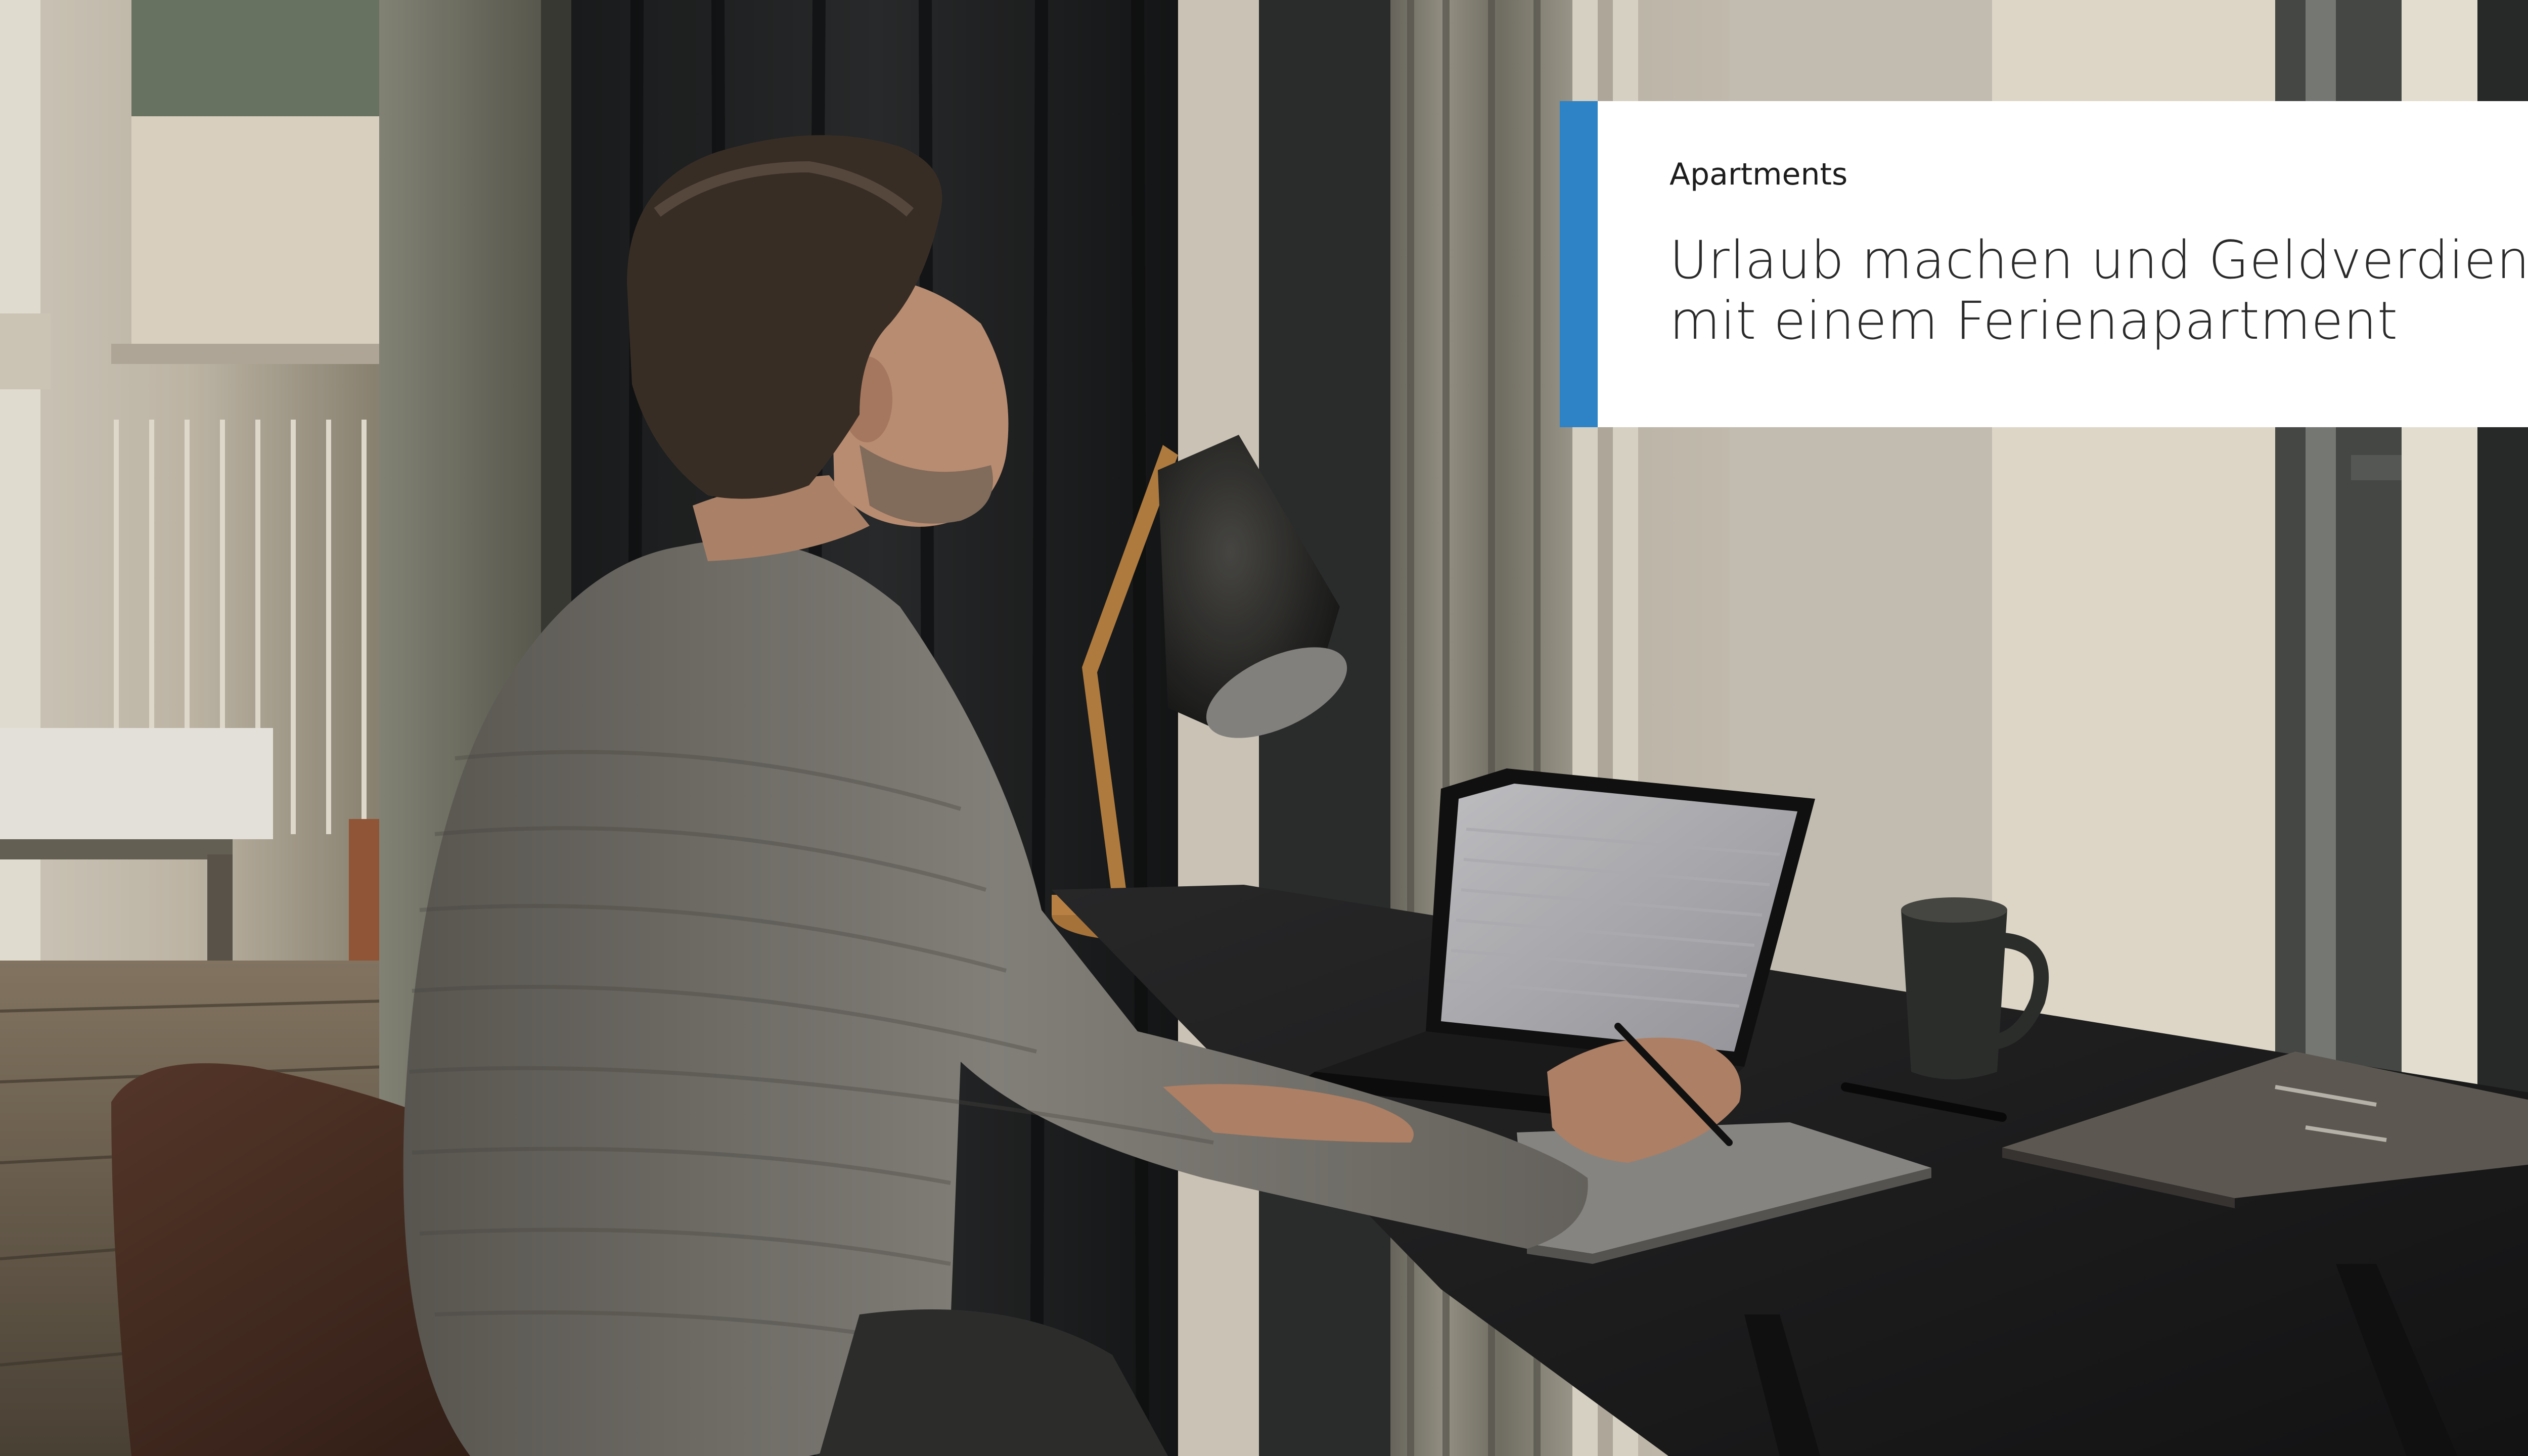 The image size is (2528, 1456). I want to click on page-title-line-2: mit einem Ferienapartment, so click(2034, 321).